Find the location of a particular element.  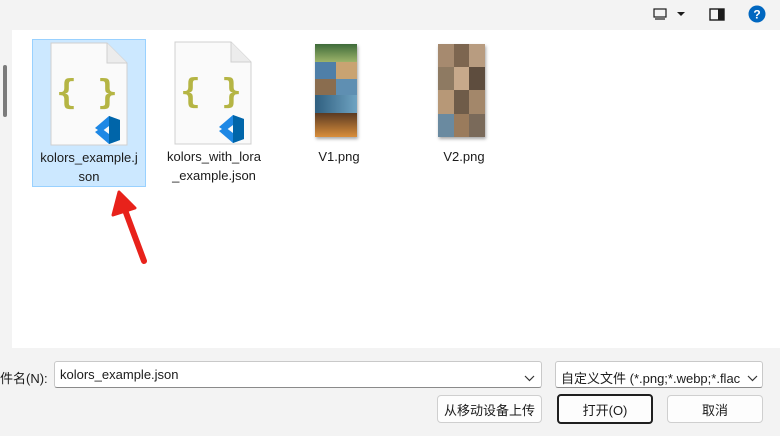

filename-label: 件名(N): is located at coordinates (24, 378).